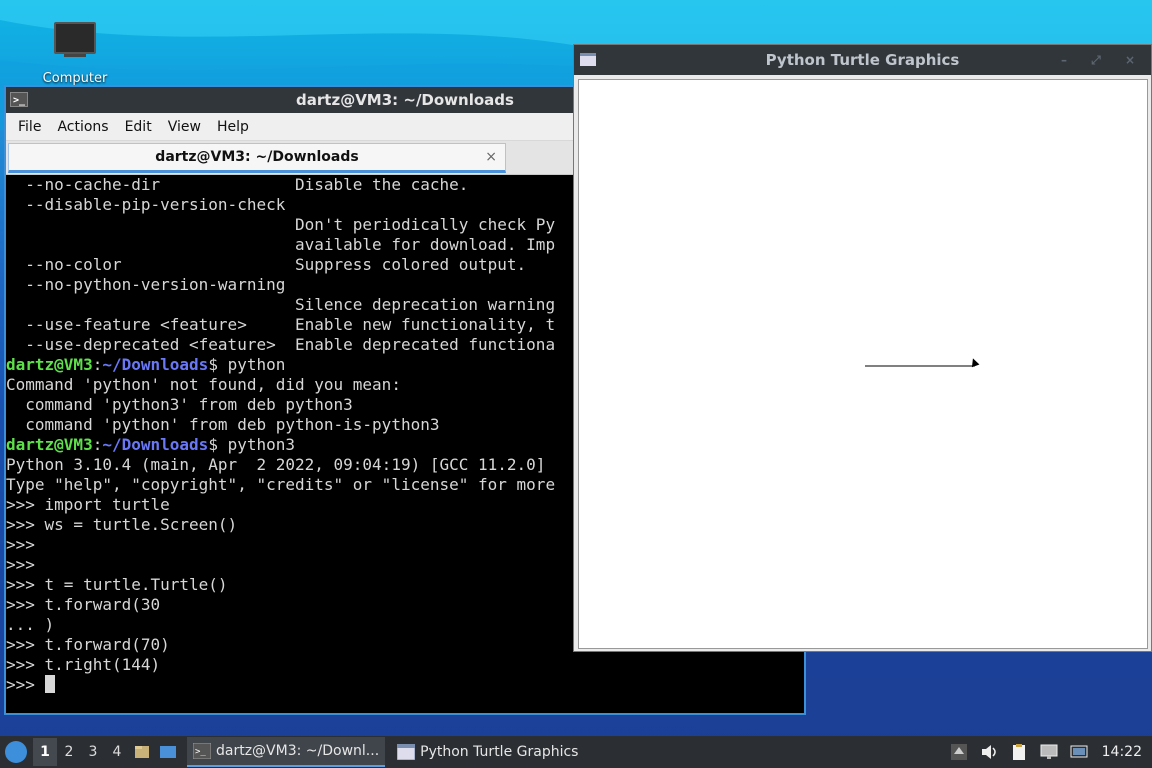  I want to click on desktop-icon-label: Computer, so click(75, 78).